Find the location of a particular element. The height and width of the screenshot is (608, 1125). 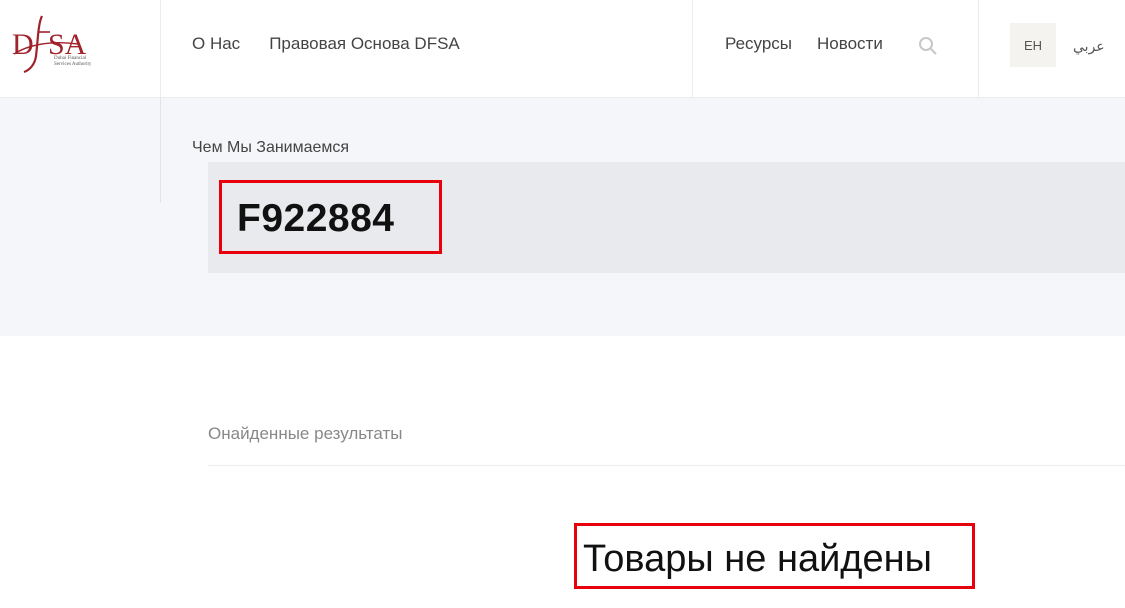

results-divider is located at coordinates (666, 465).